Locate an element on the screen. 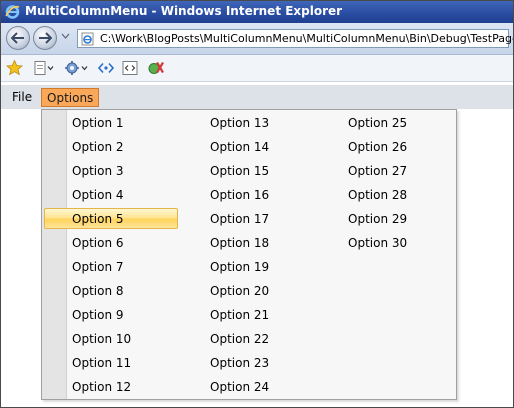  menu-item-option-12: Option 12 is located at coordinates (101, 387).